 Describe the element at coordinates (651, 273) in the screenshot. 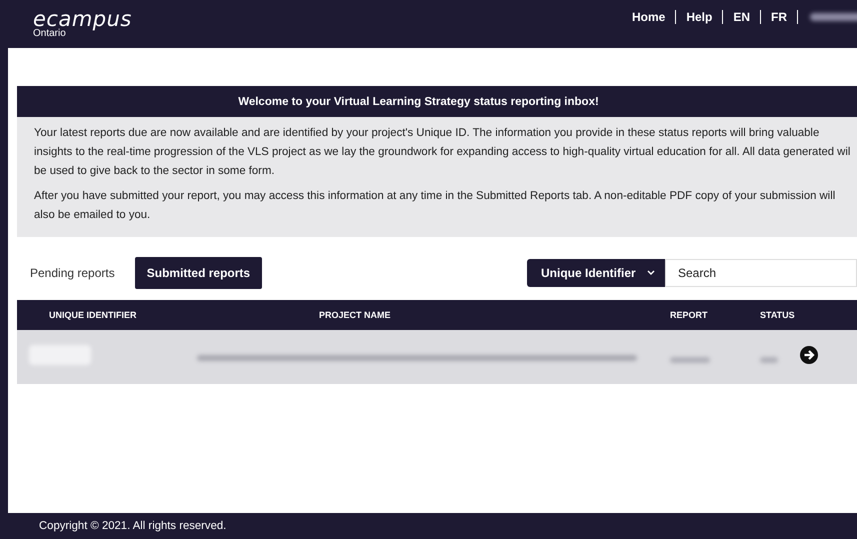

I see `chevron-icon` at that location.